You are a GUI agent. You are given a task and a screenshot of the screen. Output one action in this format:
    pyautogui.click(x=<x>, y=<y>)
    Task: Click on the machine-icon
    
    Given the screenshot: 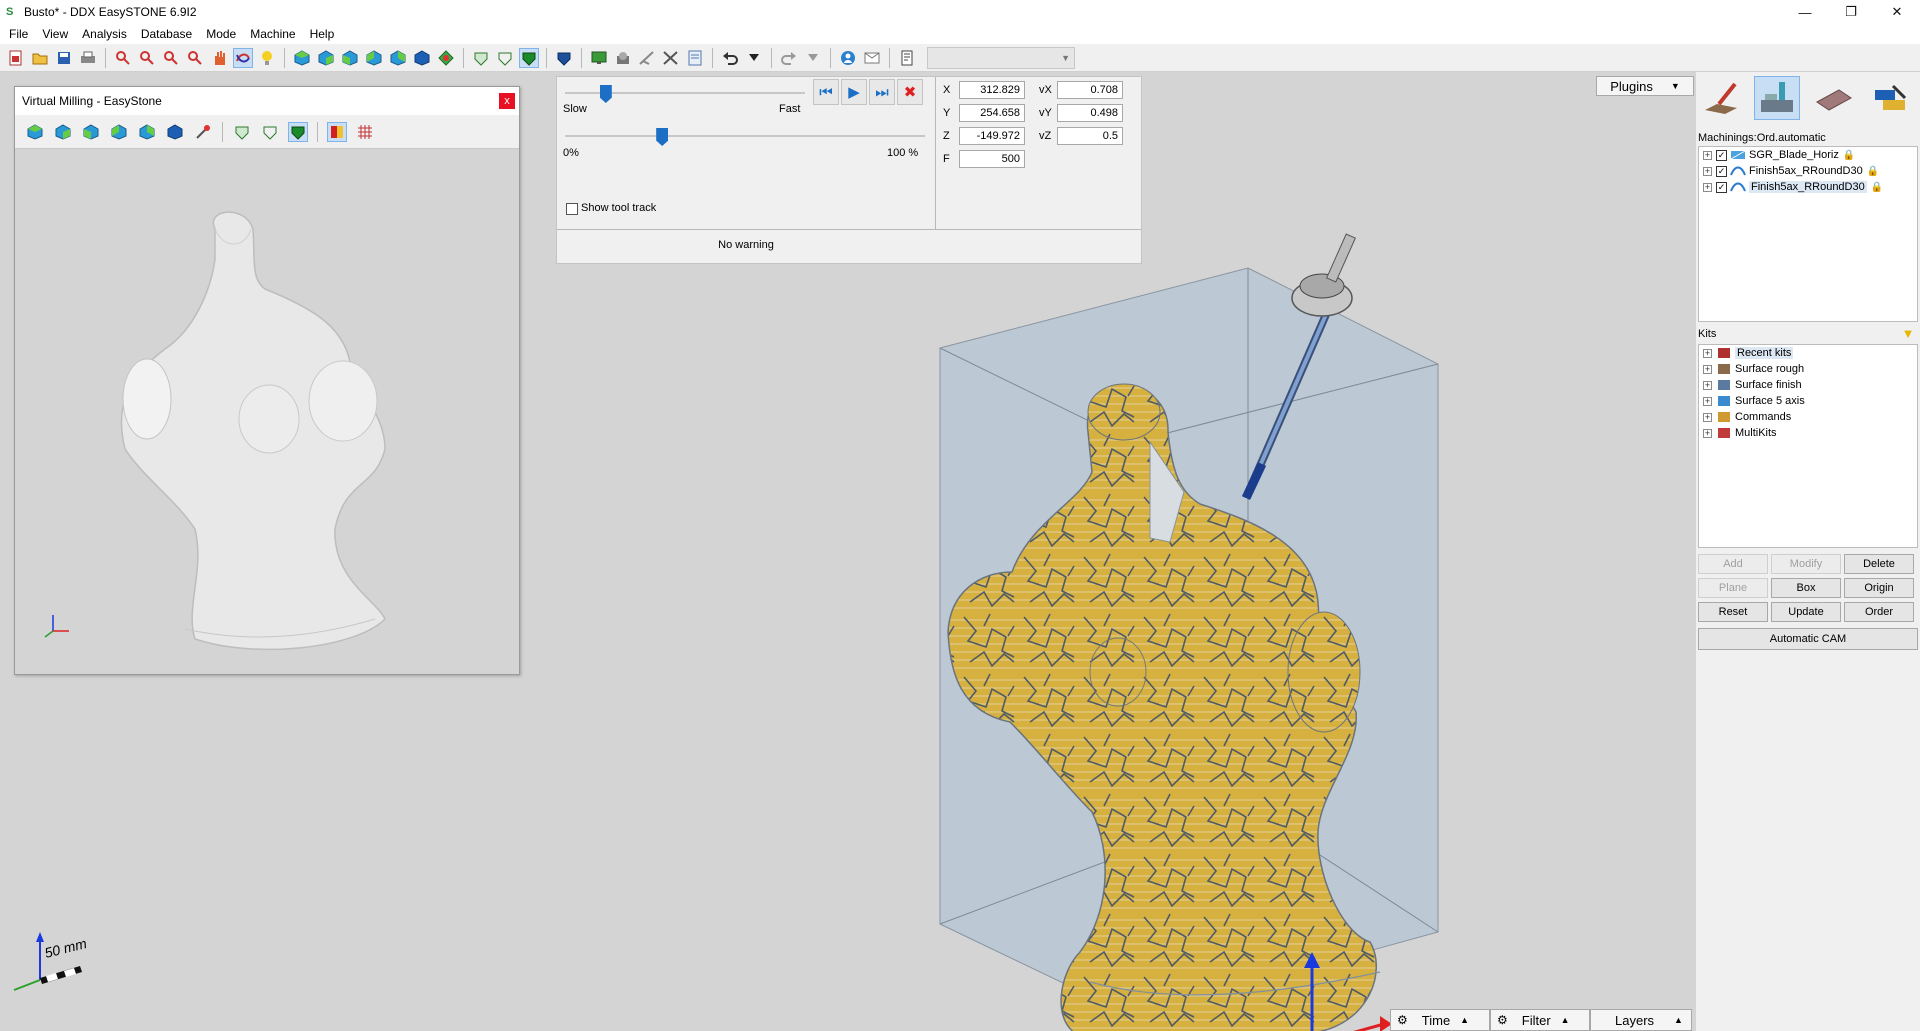 What is the action you would take?
    pyautogui.click(x=623, y=58)
    